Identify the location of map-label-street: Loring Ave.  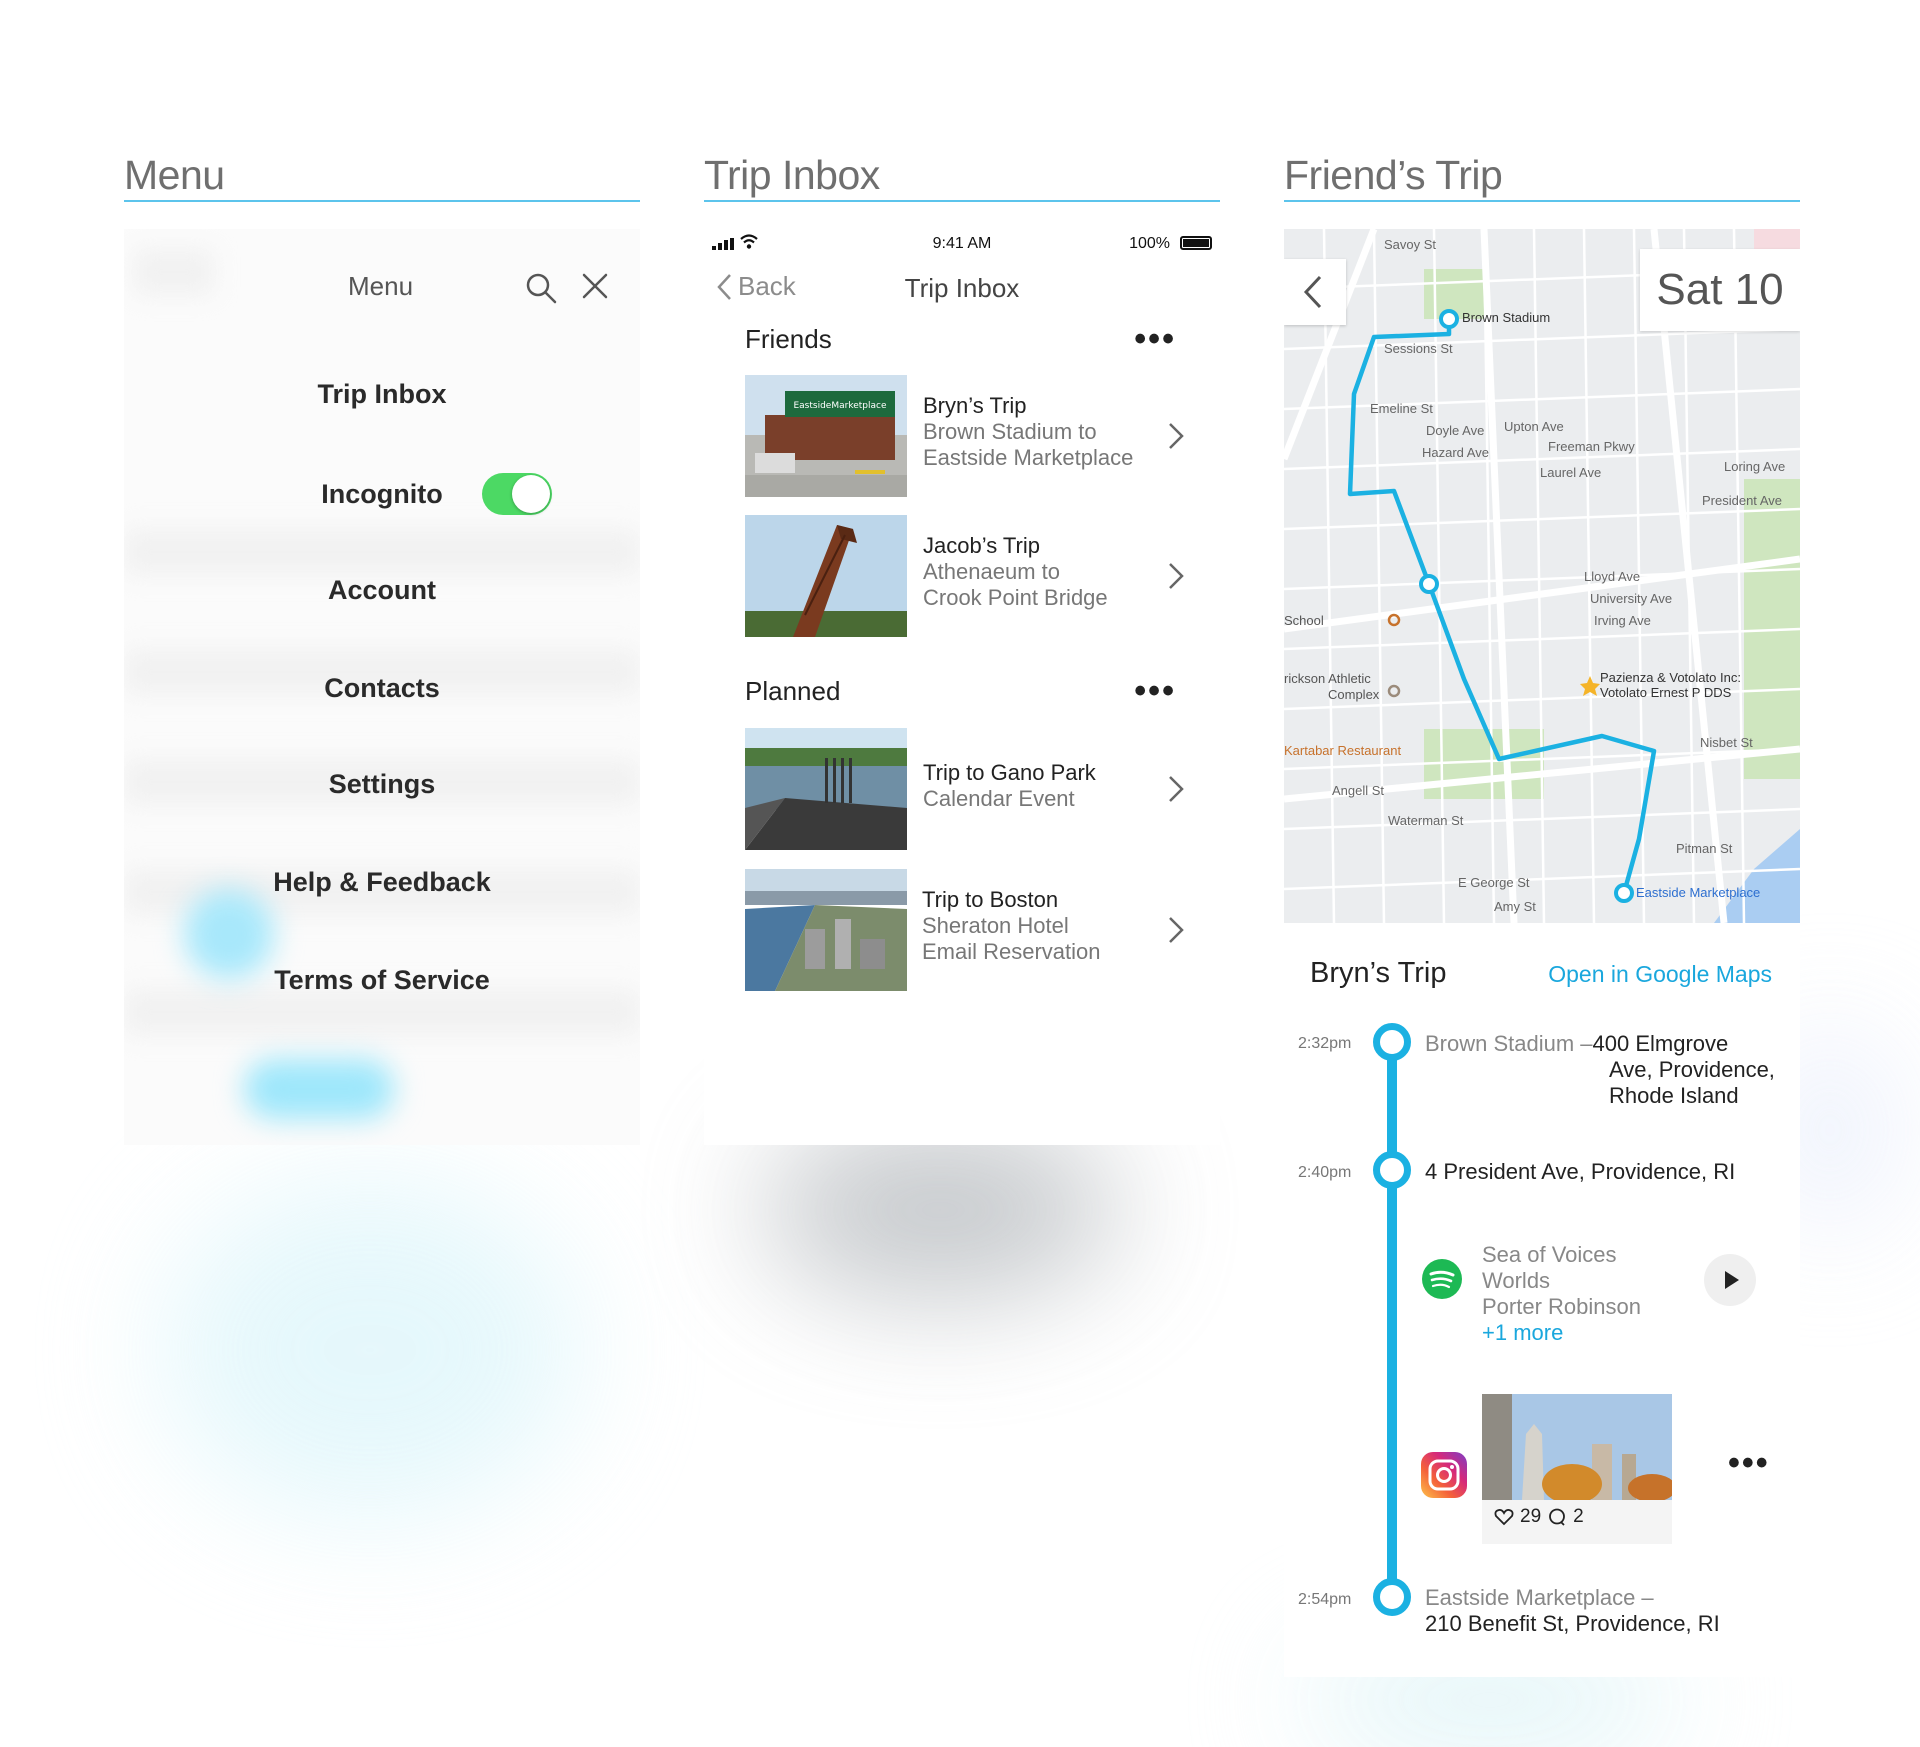
(1755, 466).